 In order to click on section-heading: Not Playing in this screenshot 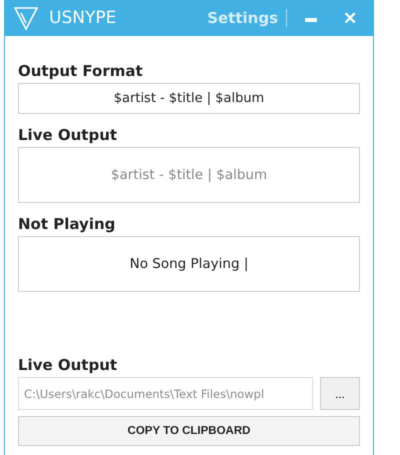, I will do `click(67, 224)`.